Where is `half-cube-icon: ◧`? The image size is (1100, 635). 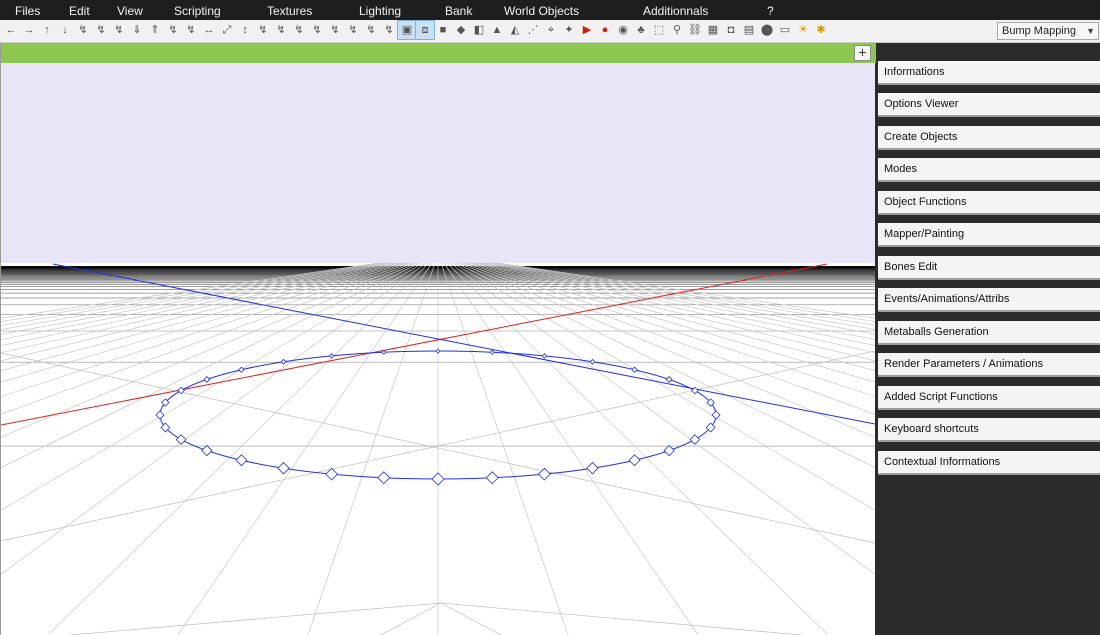 half-cube-icon: ◧ is located at coordinates (479, 30).